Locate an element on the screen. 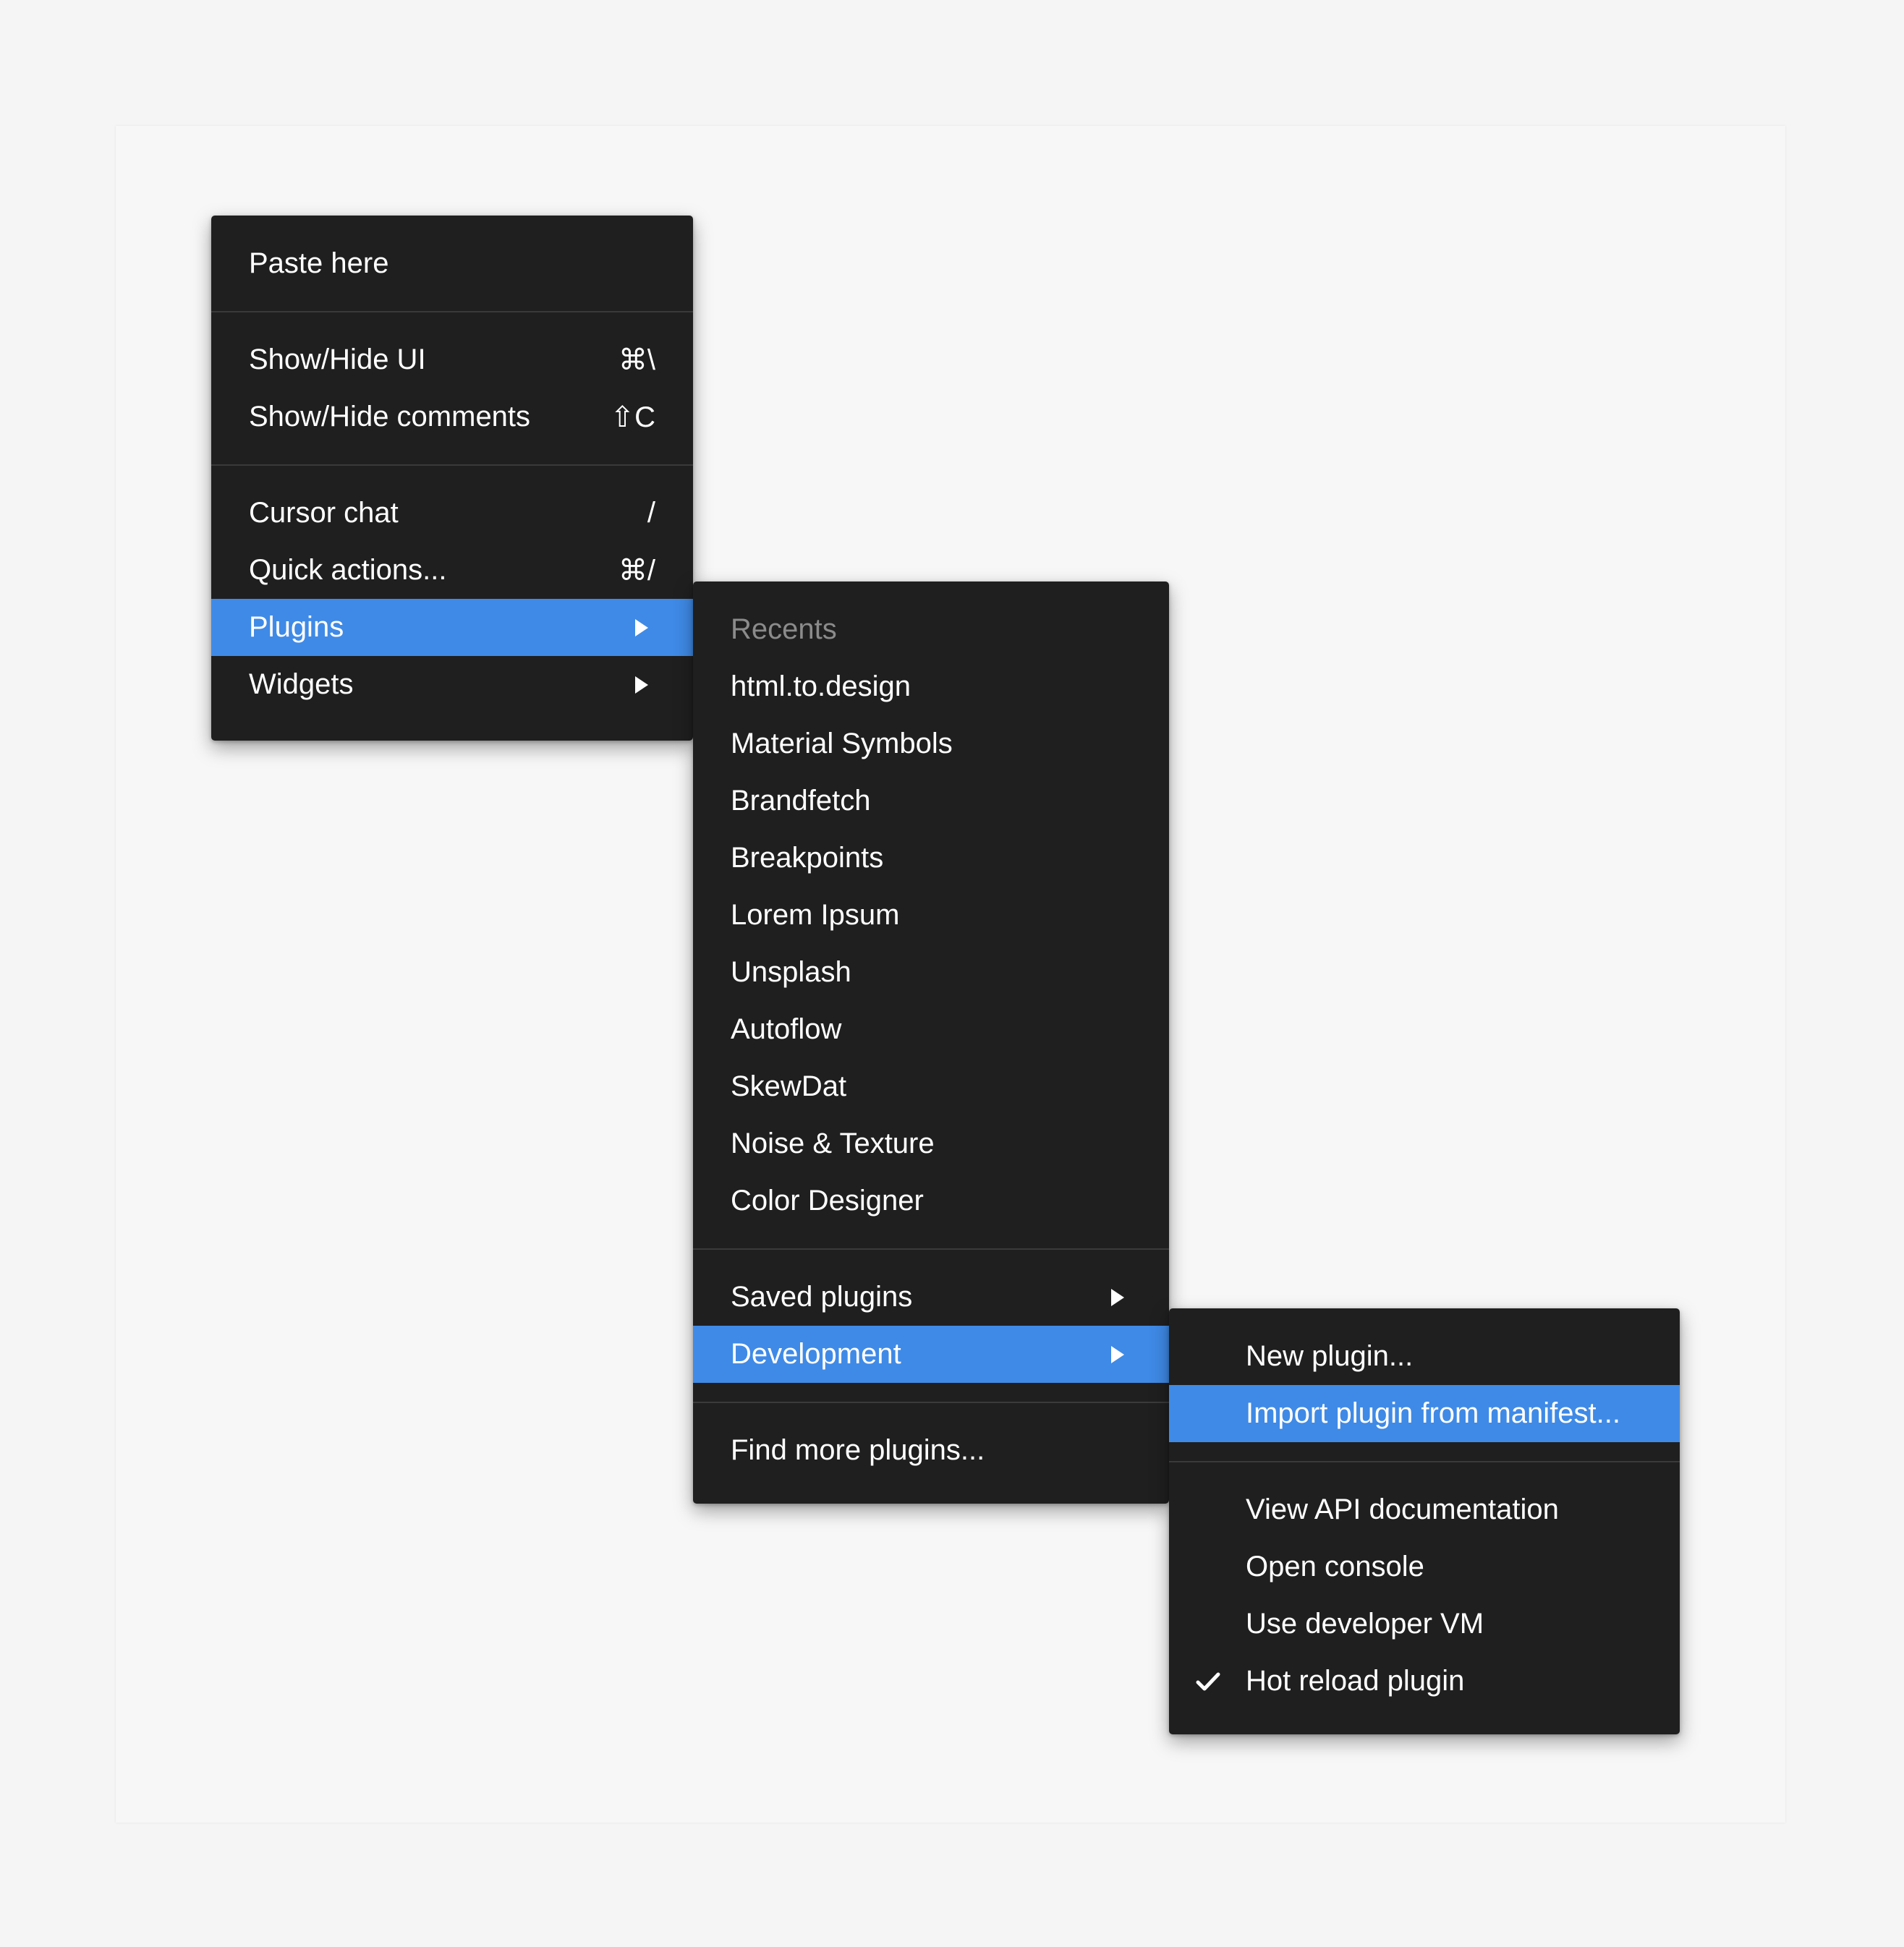 The height and width of the screenshot is (1947, 1904). recent-plugin-item: Autoflow is located at coordinates (931, 1029).